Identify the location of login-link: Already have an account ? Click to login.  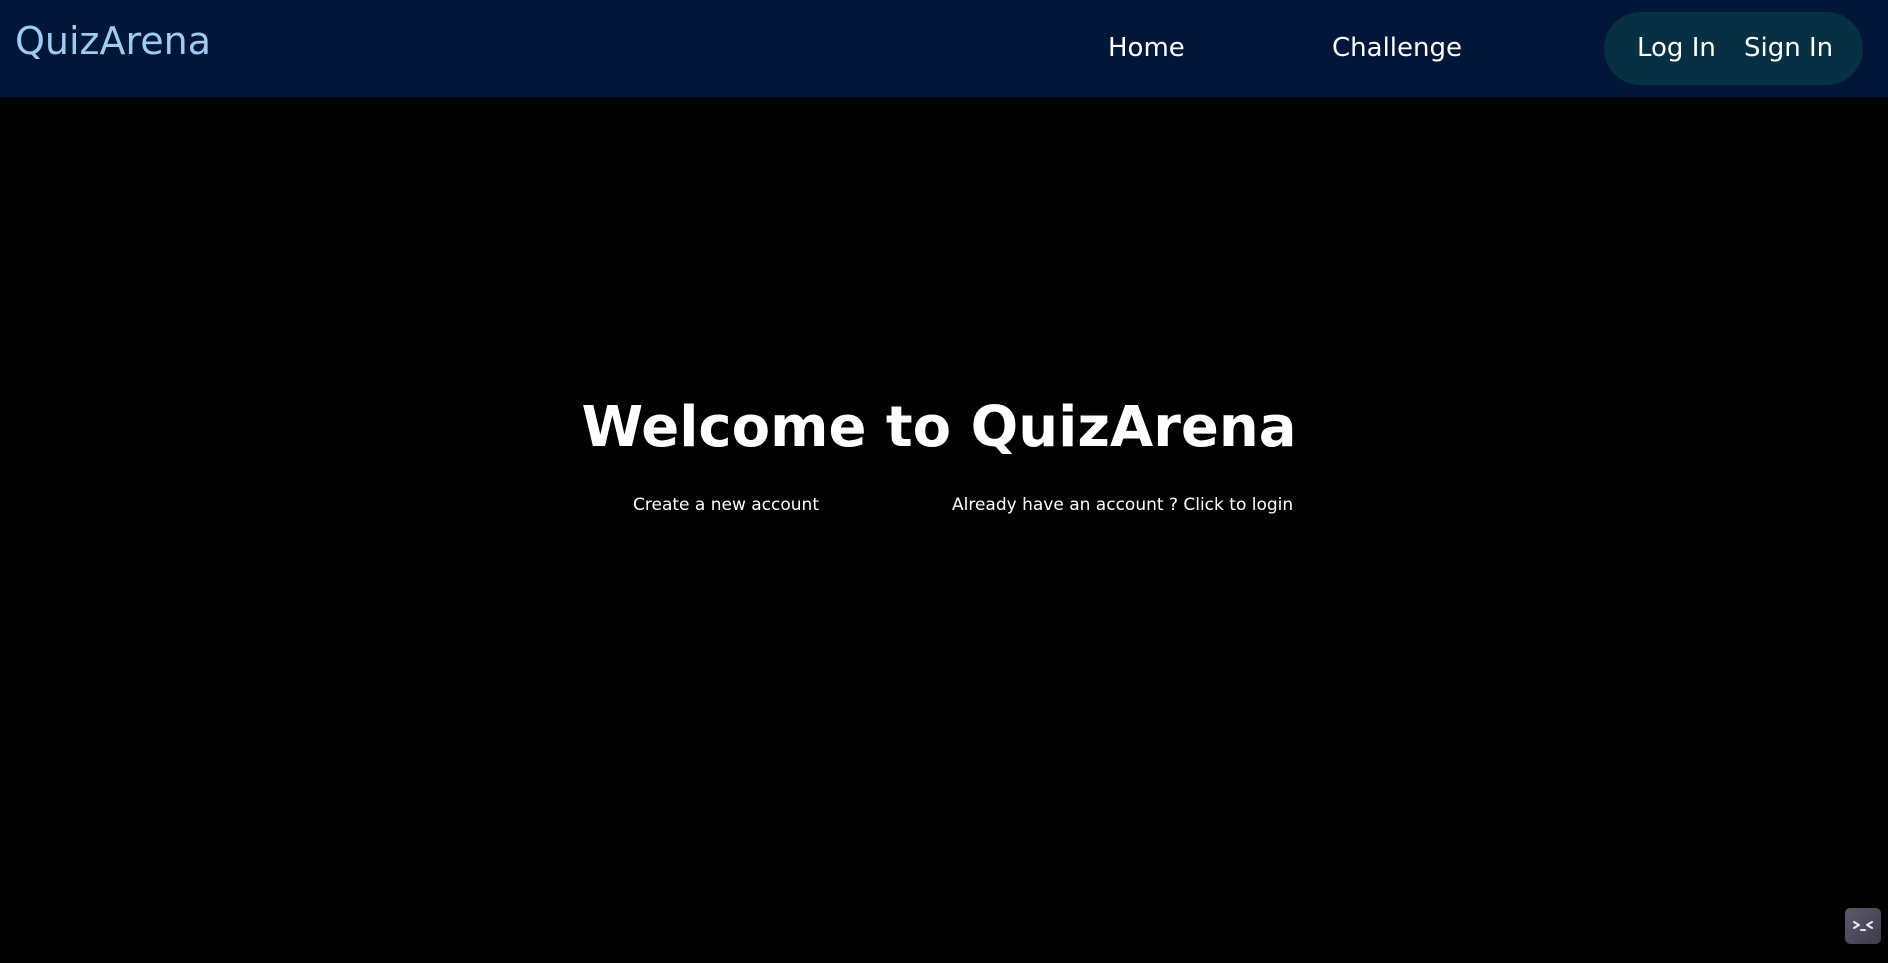
(1122, 505).